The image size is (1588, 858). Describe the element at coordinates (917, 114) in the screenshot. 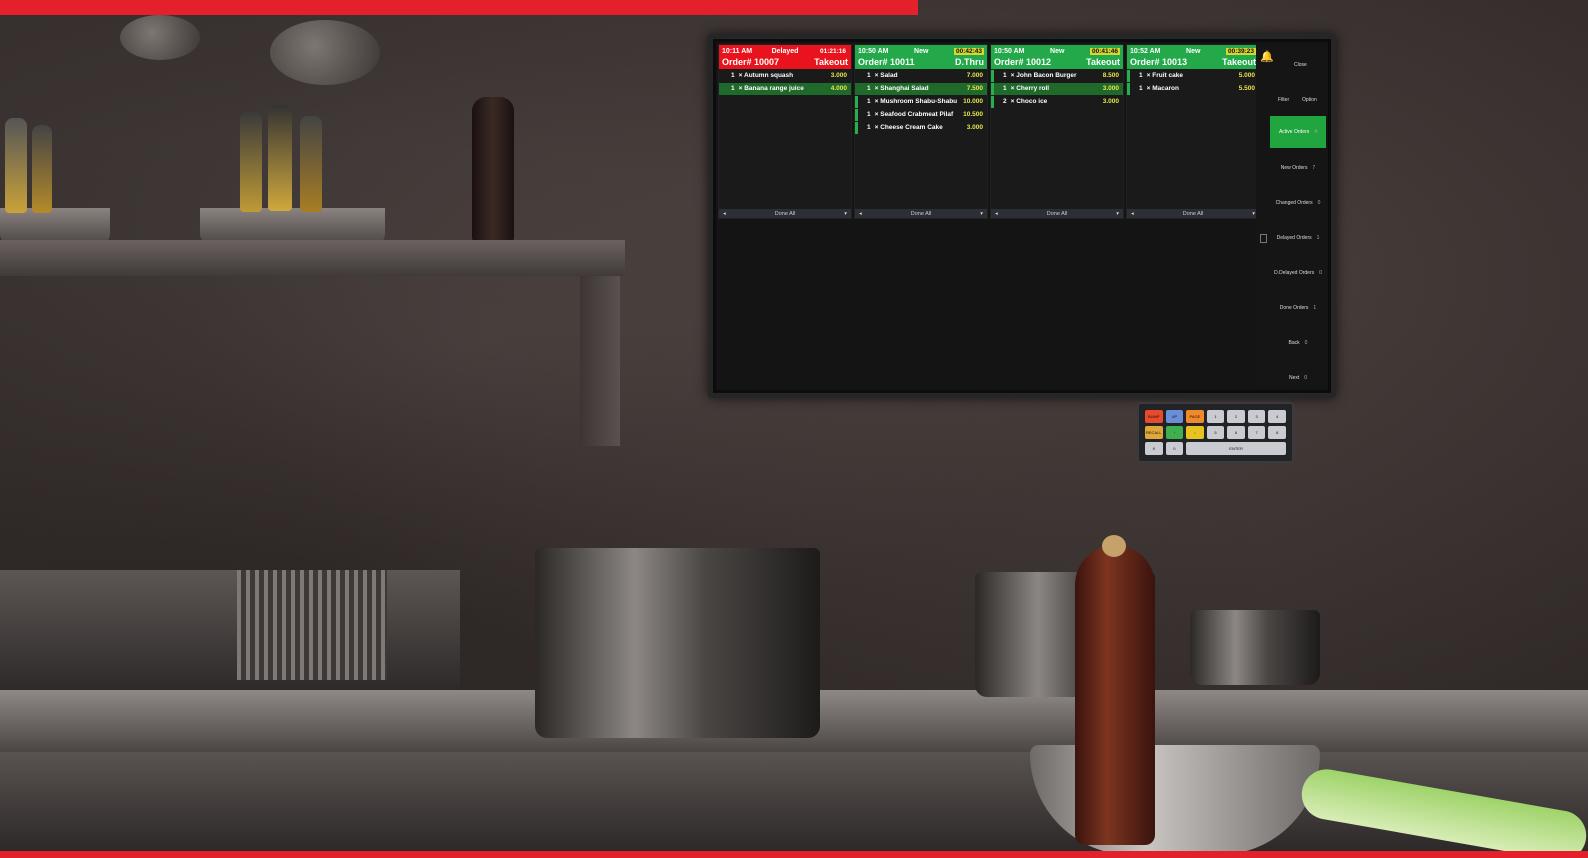

I see `item-name: Seafood Crabmeat Pilaf` at that location.